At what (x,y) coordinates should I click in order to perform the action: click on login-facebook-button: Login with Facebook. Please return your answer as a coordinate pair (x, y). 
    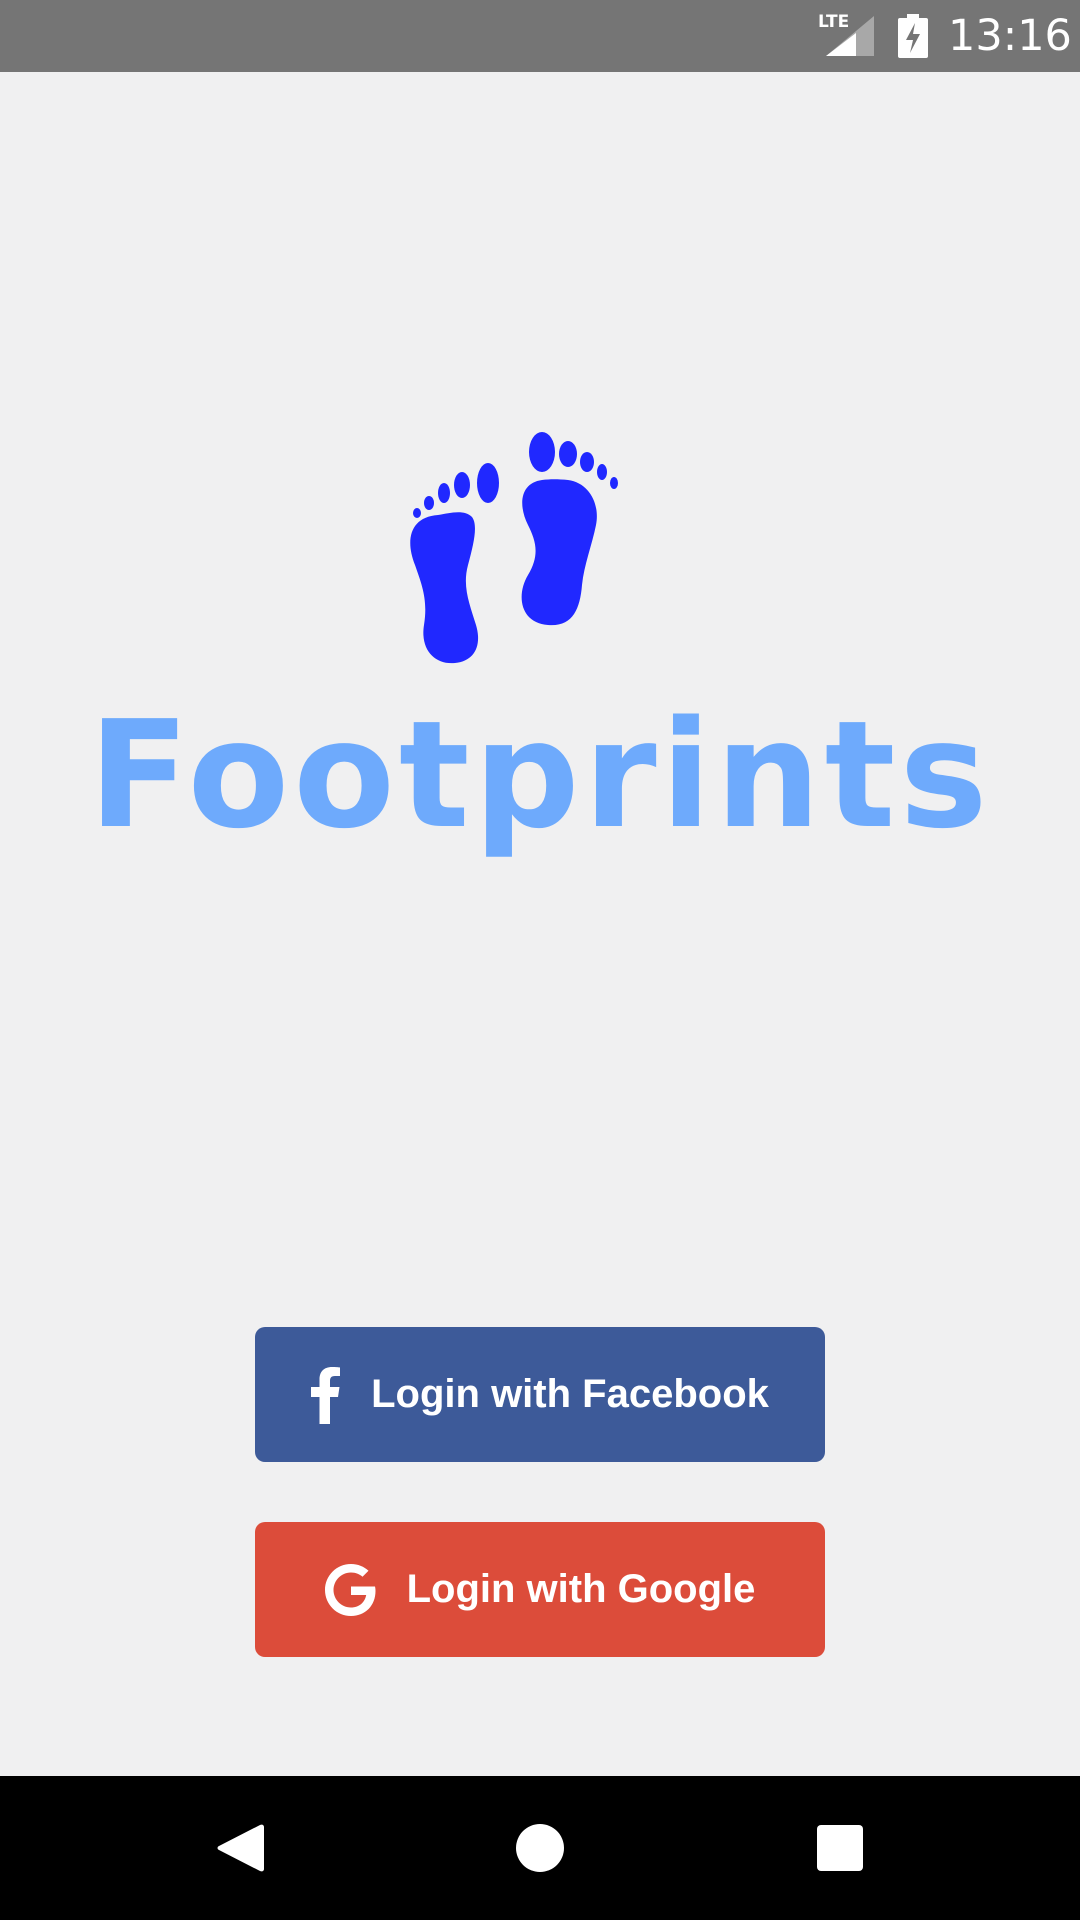
    Looking at the image, I should click on (540, 1394).